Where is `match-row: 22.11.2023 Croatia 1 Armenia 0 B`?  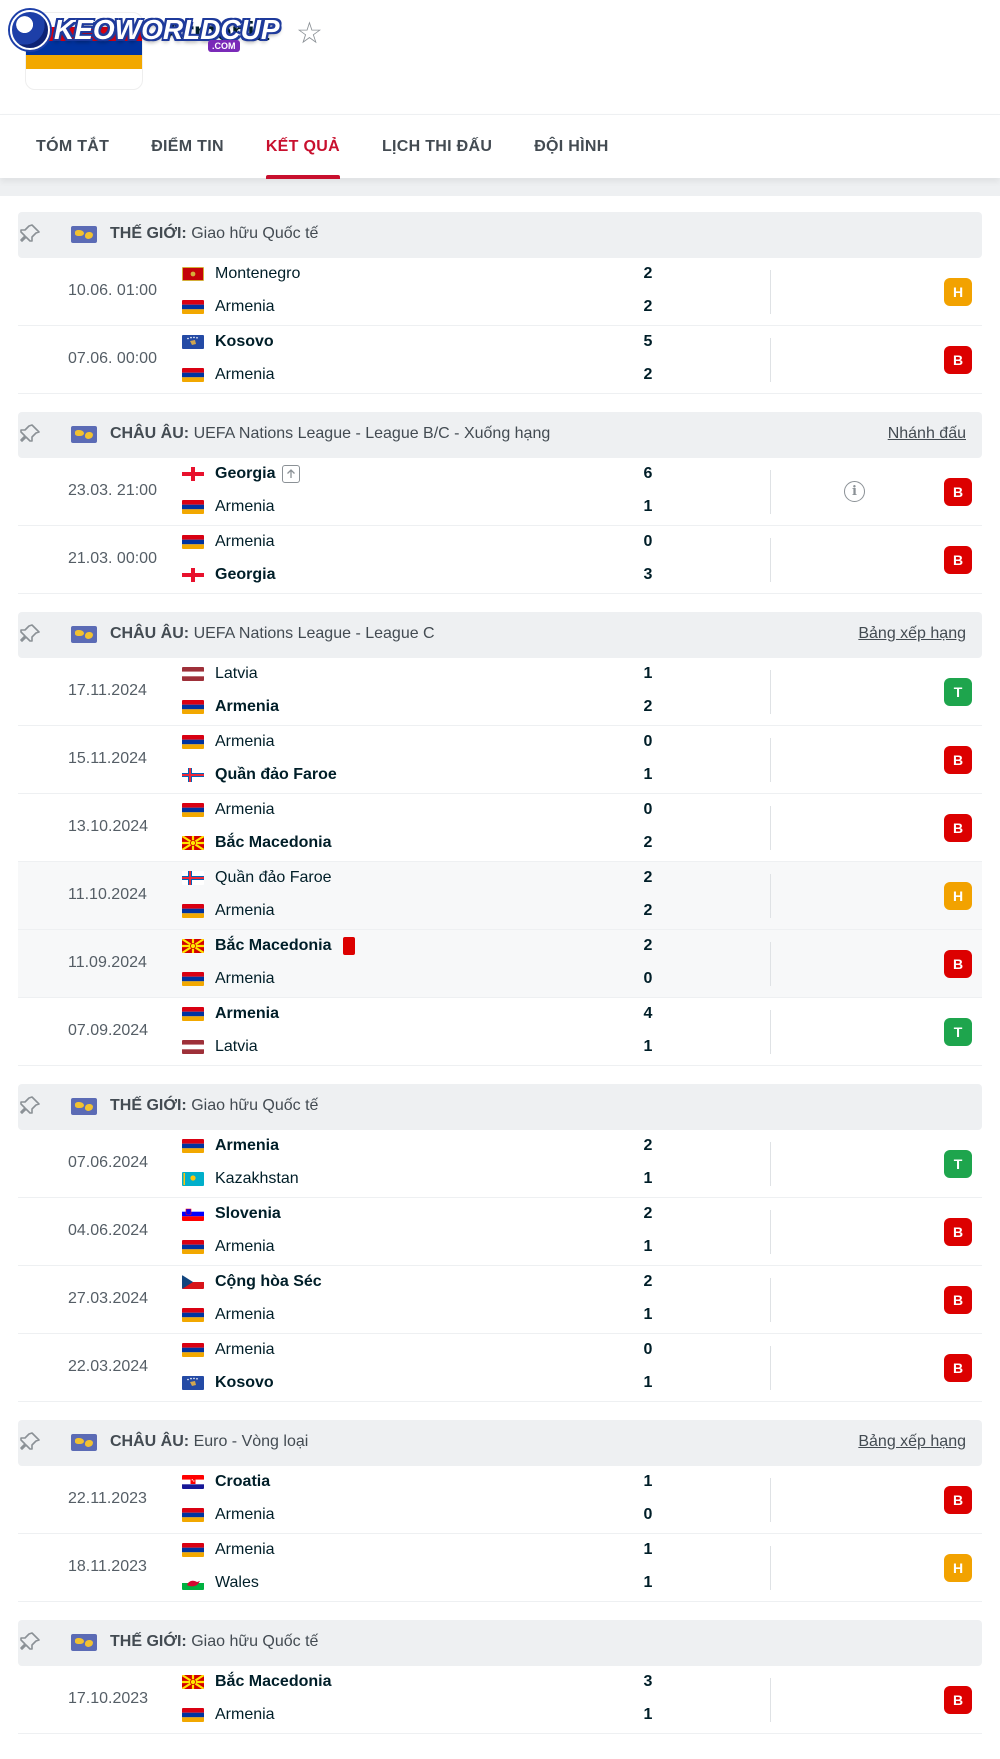 match-row: 22.11.2023 Croatia 1 Armenia 0 B is located at coordinates (500, 1500).